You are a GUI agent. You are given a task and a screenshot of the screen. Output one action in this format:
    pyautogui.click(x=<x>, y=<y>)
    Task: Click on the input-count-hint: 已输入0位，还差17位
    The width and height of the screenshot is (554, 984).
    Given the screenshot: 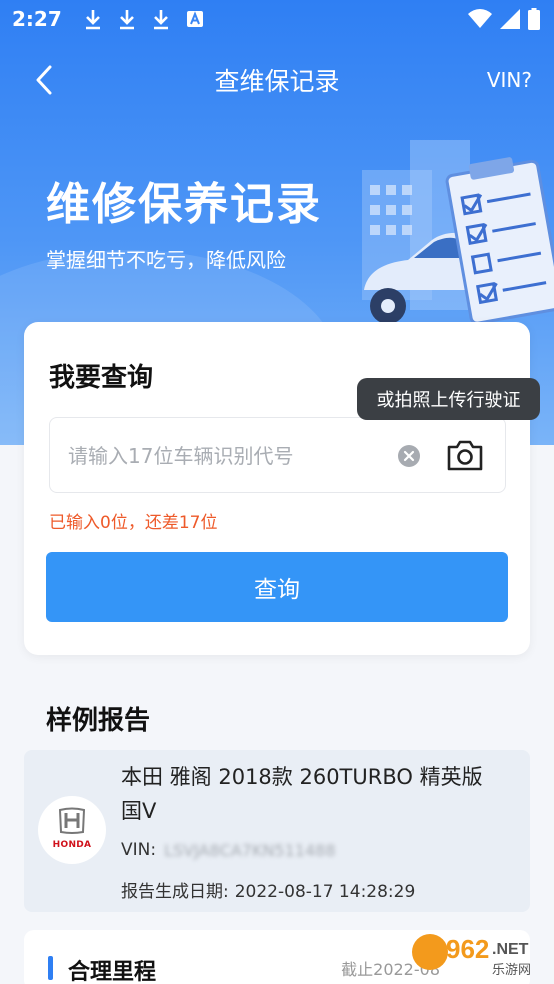 What is the action you would take?
    pyautogui.click(x=133, y=523)
    